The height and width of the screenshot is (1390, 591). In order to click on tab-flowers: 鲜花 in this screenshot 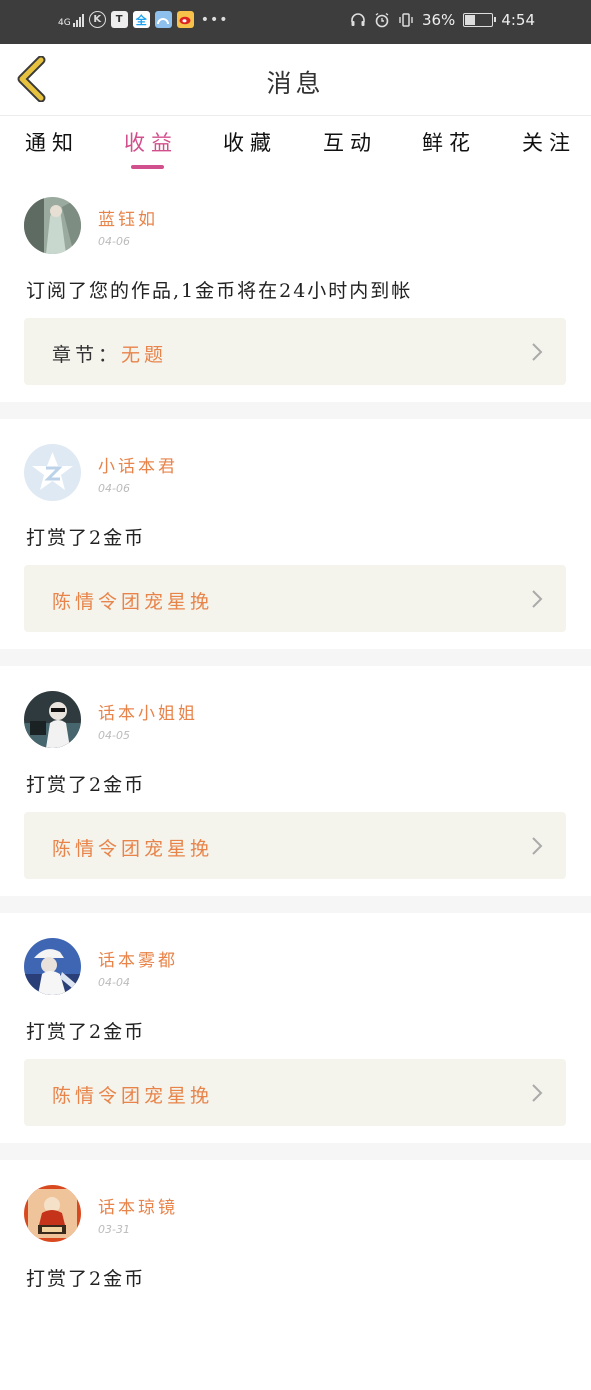, I will do `click(449, 142)`.